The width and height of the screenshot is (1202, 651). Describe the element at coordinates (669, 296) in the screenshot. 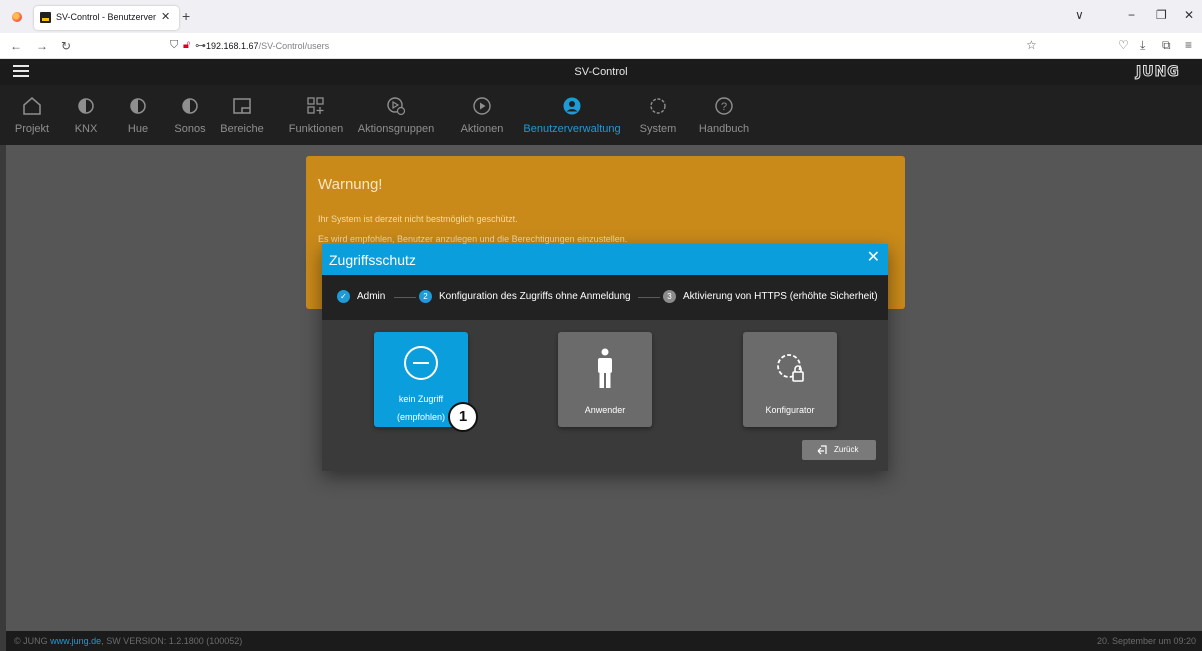

I see `step-number: 3` at that location.